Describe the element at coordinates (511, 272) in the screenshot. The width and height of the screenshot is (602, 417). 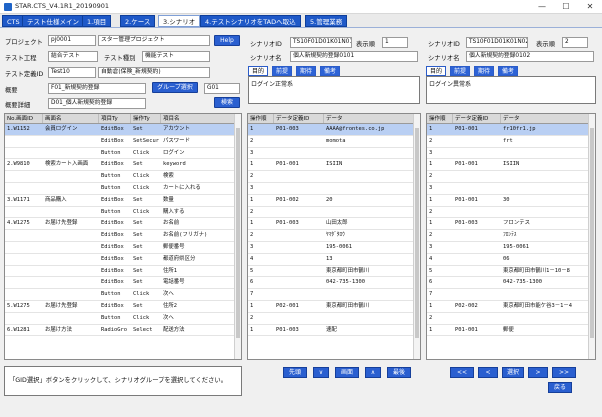
I see `table-row: 5 東京都町田市鶴川1－10－8` at that location.